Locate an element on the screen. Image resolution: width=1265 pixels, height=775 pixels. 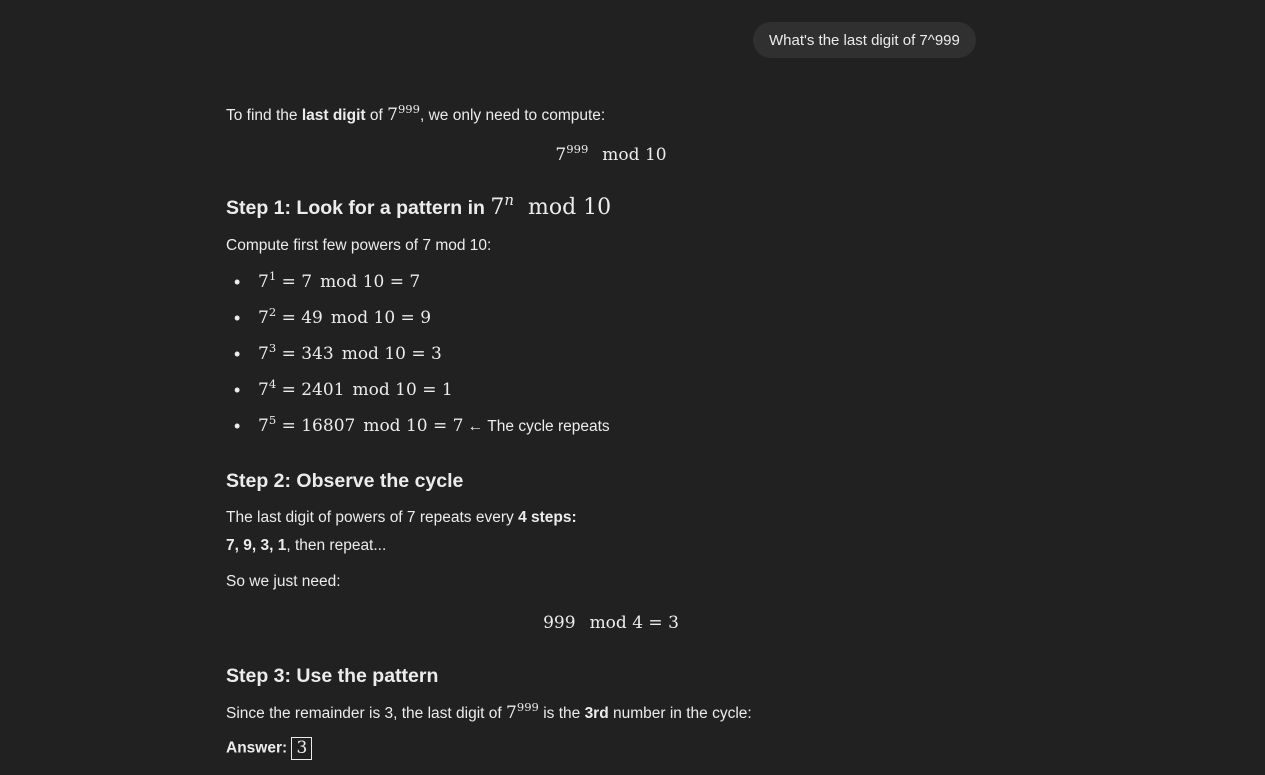
answer-line: Answer: 3 is located at coordinates (269, 748).